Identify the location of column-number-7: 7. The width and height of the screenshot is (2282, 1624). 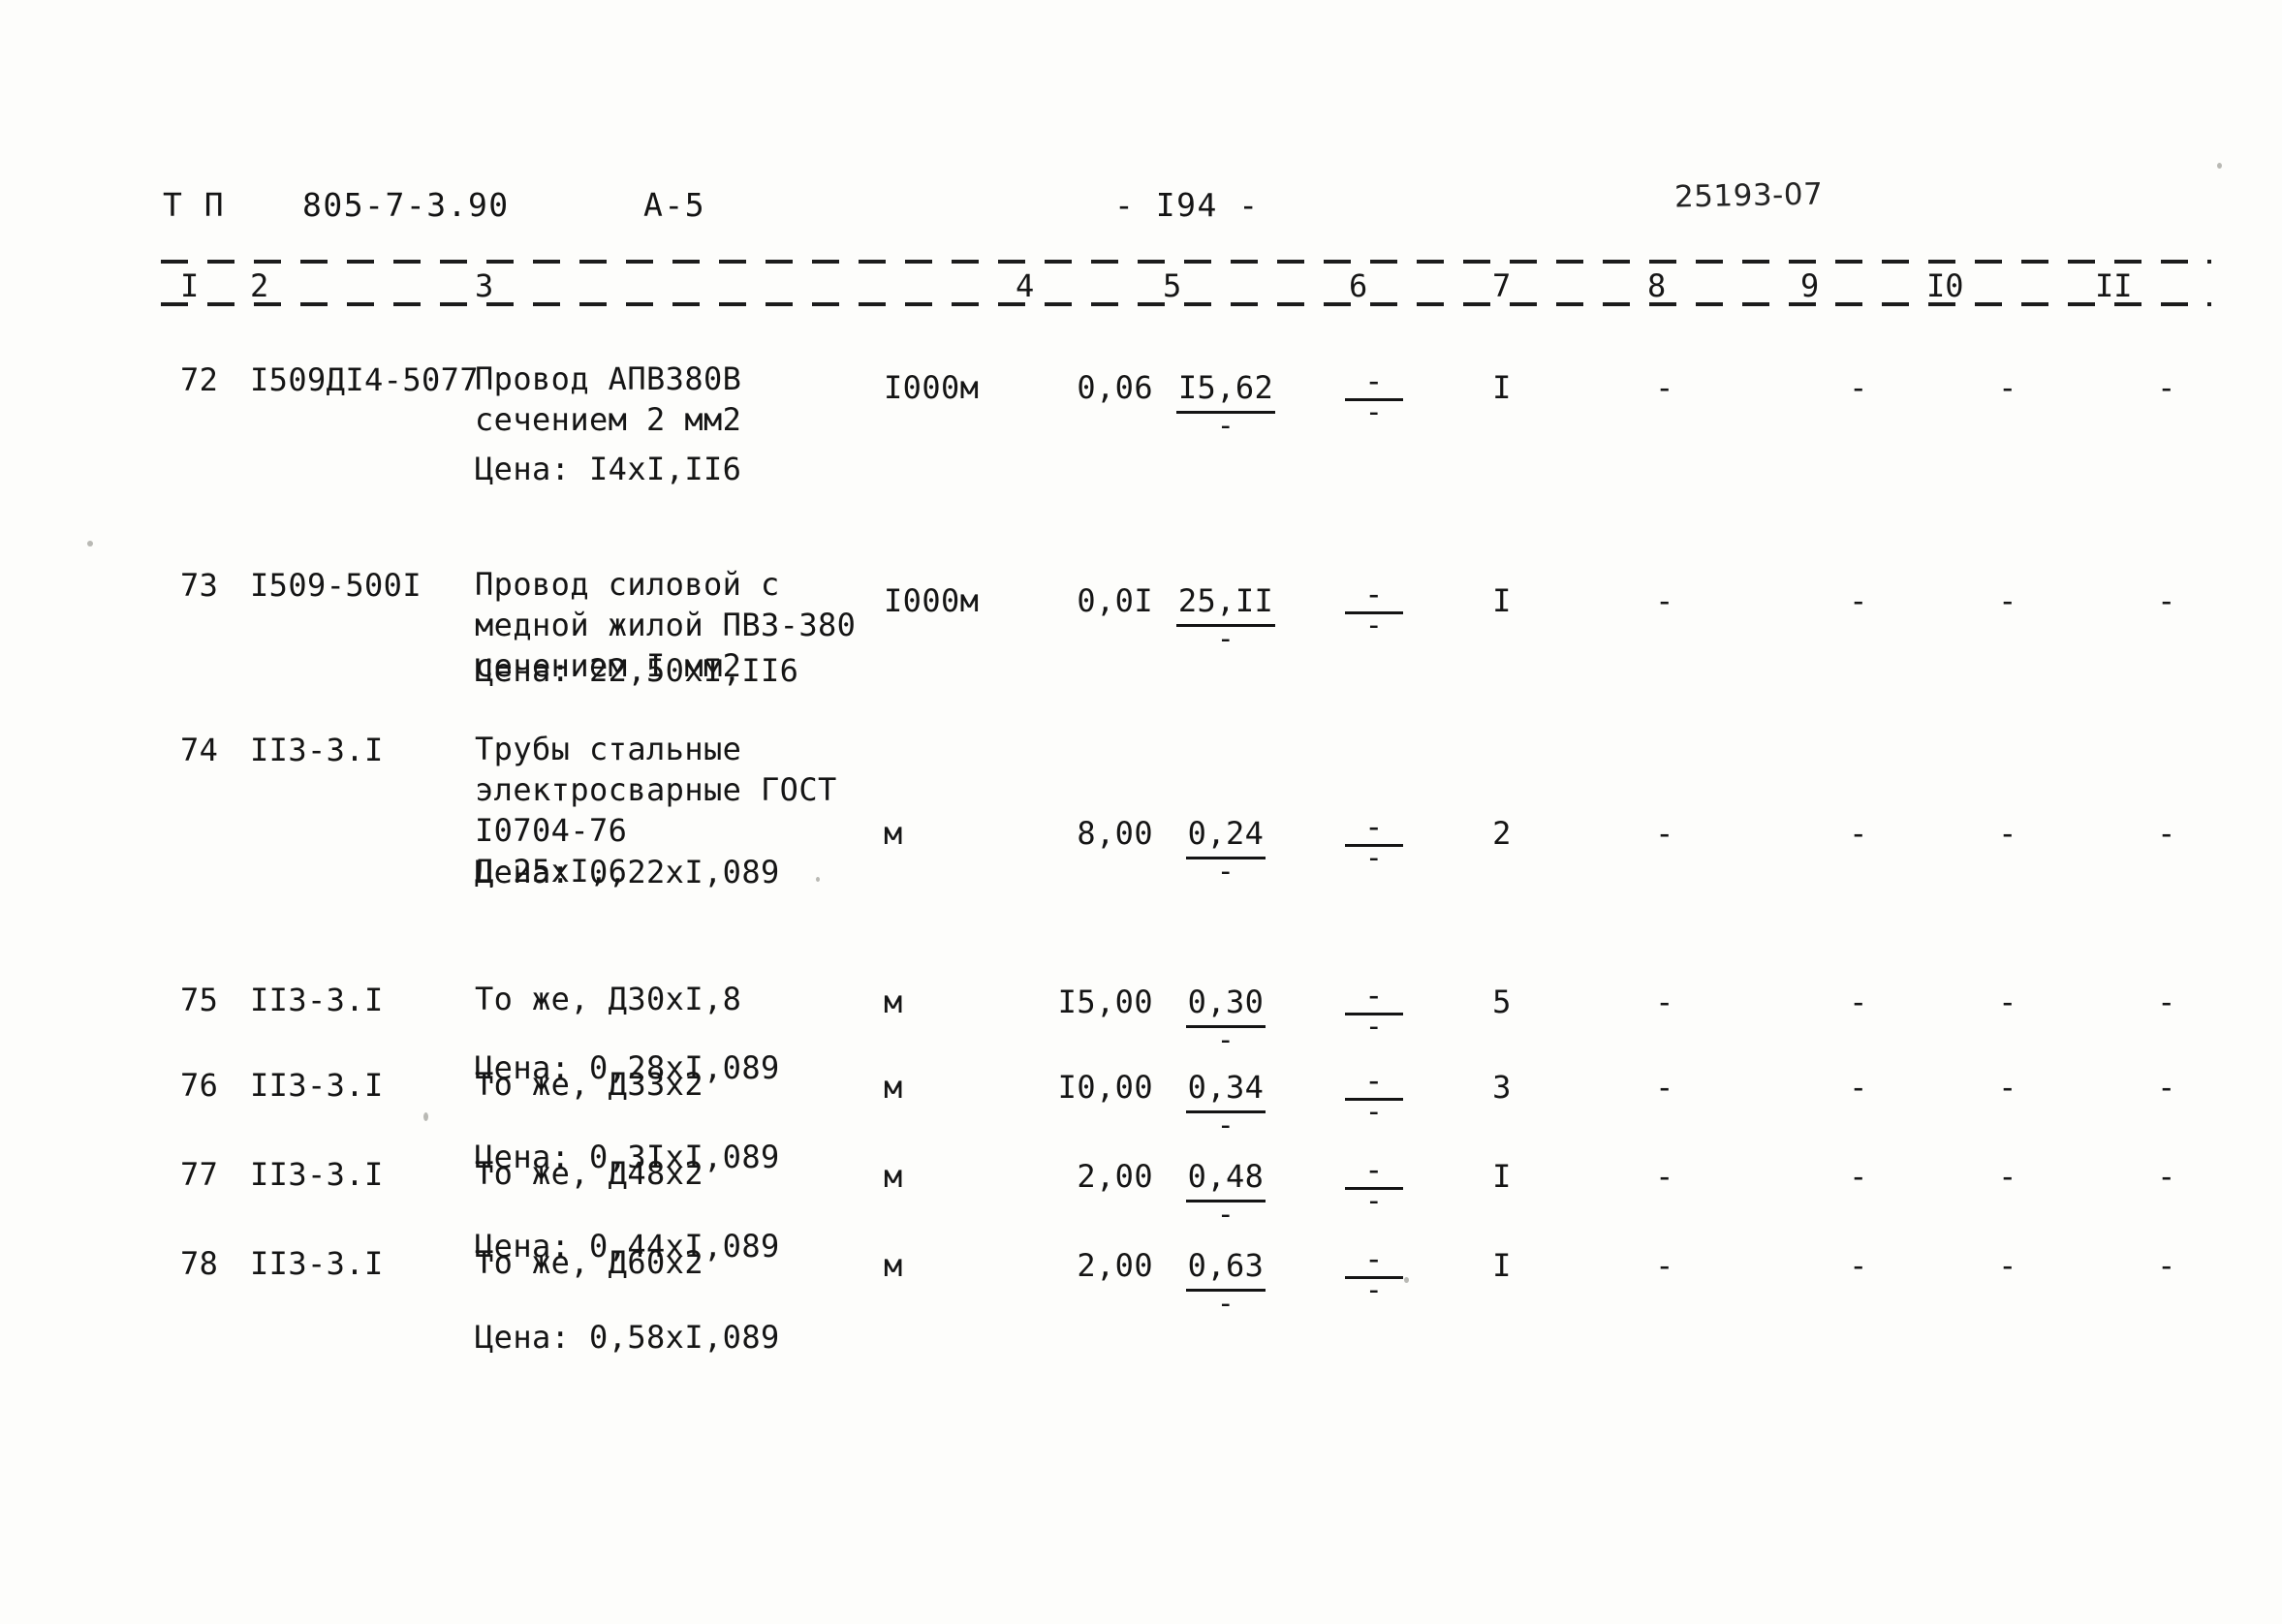
(1502, 285).